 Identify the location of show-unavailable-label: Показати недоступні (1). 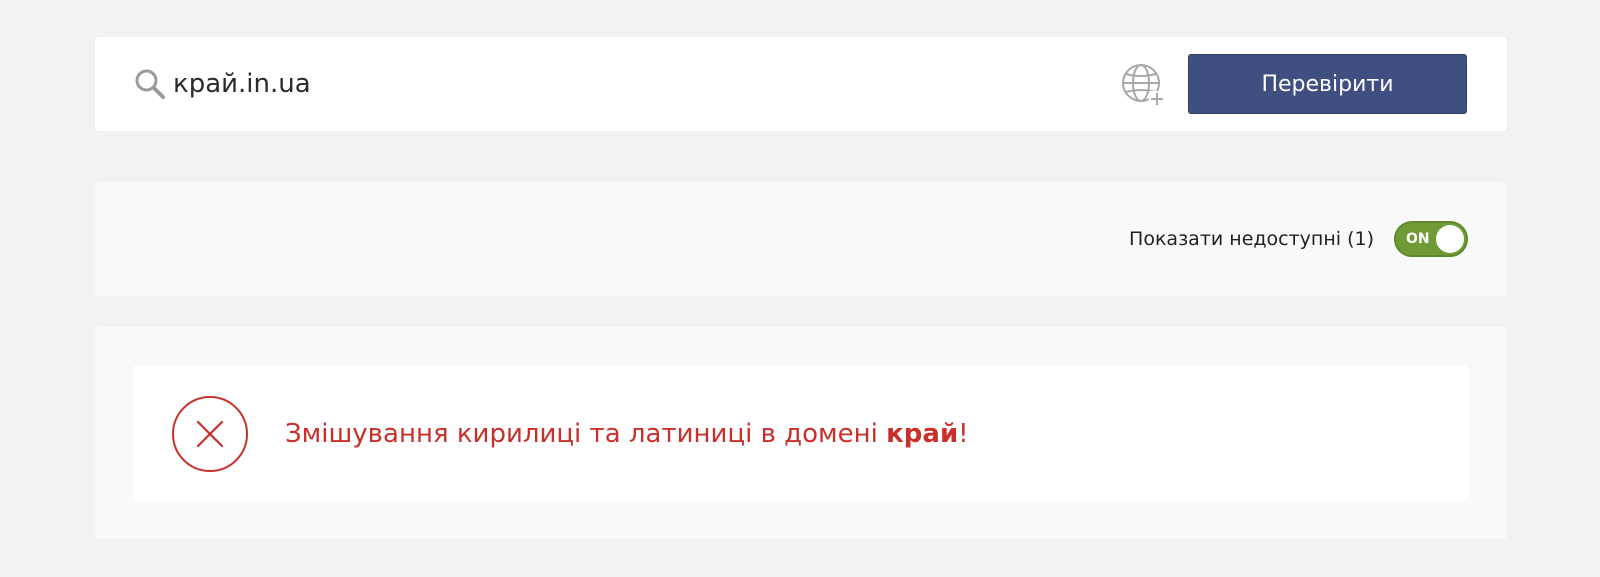
(1251, 239).